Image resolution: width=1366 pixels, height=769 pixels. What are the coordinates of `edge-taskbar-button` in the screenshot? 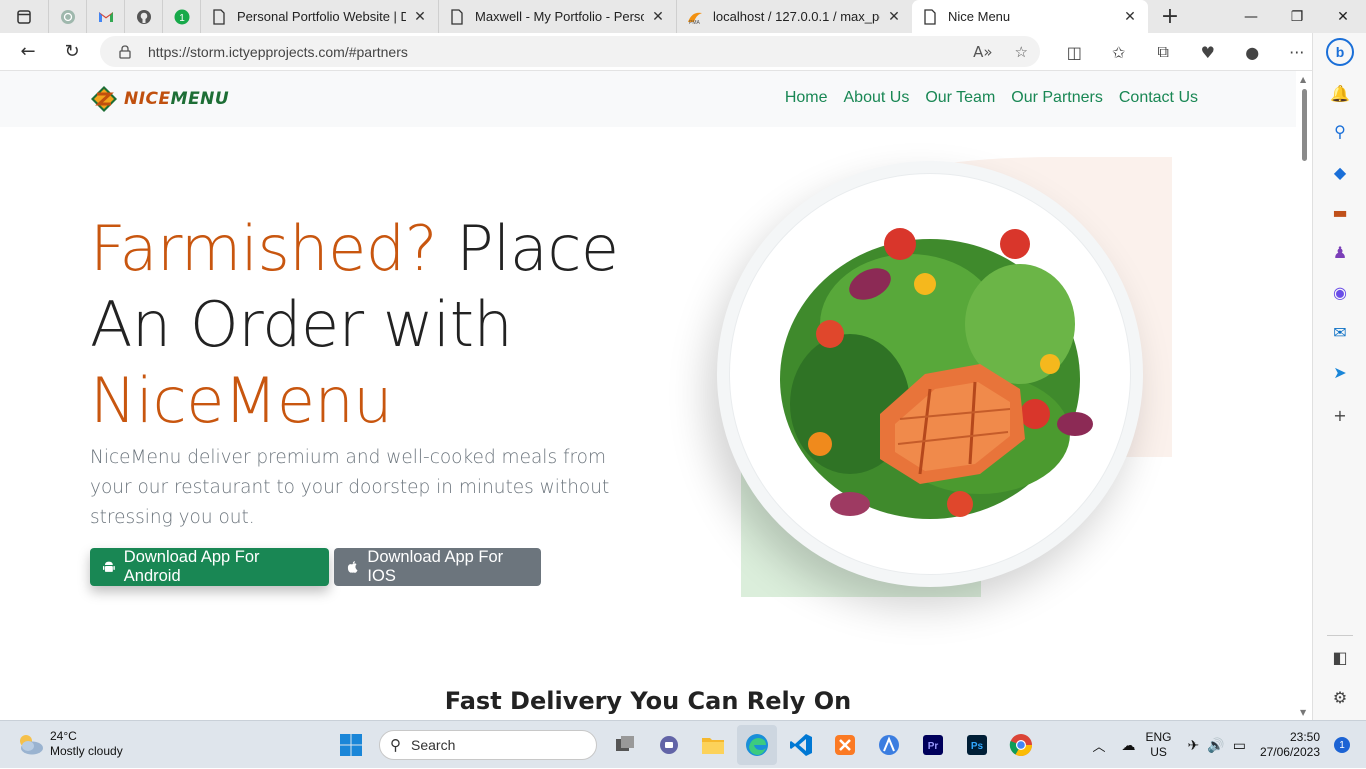 It's located at (757, 745).